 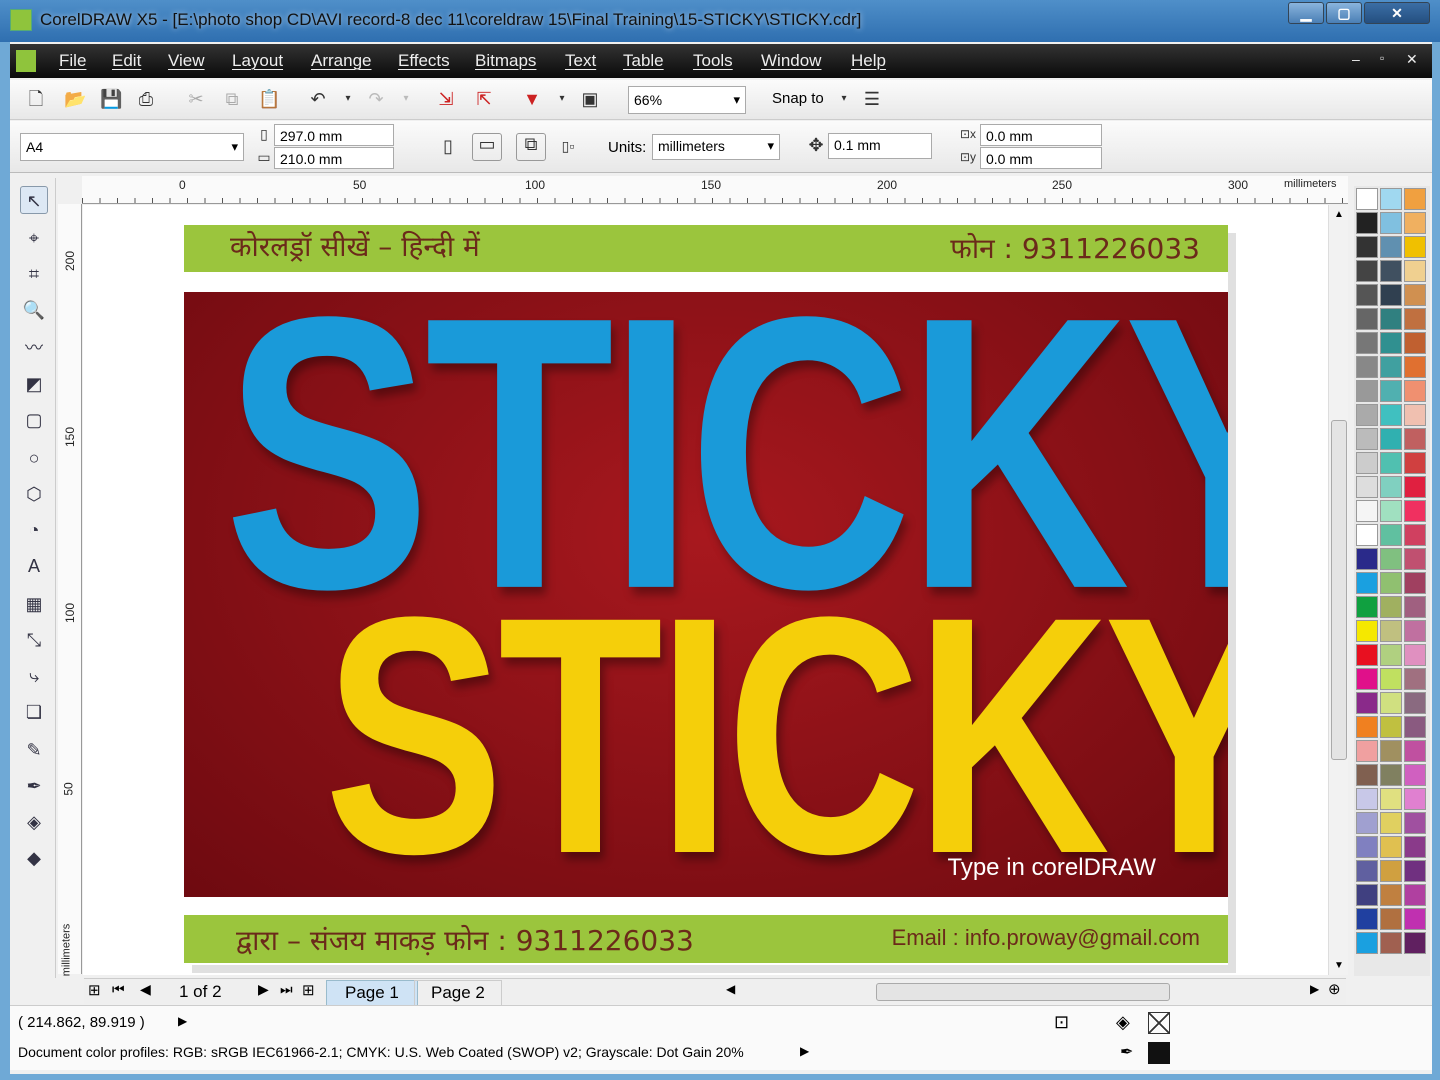 What do you see at coordinates (406, 99) in the screenshot?
I see `redo-dropdown-icon: ▾` at bounding box center [406, 99].